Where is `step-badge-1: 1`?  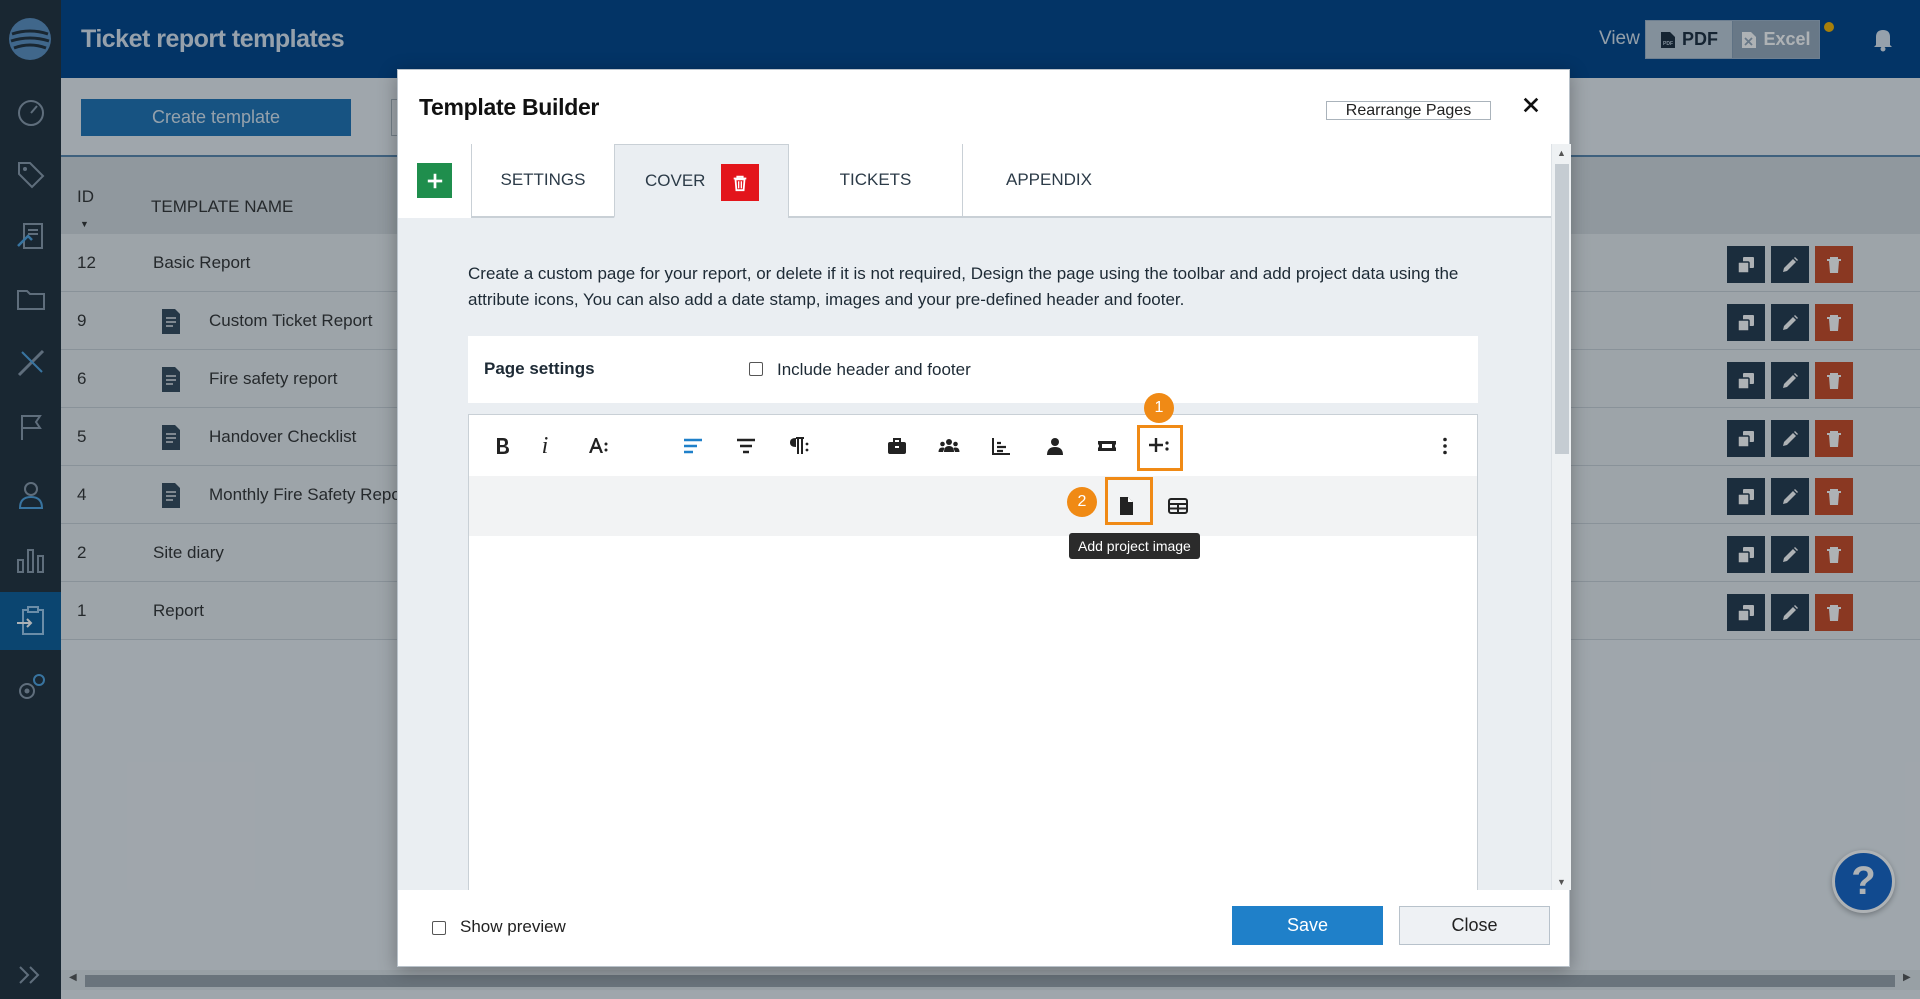 step-badge-1: 1 is located at coordinates (1159, 408).